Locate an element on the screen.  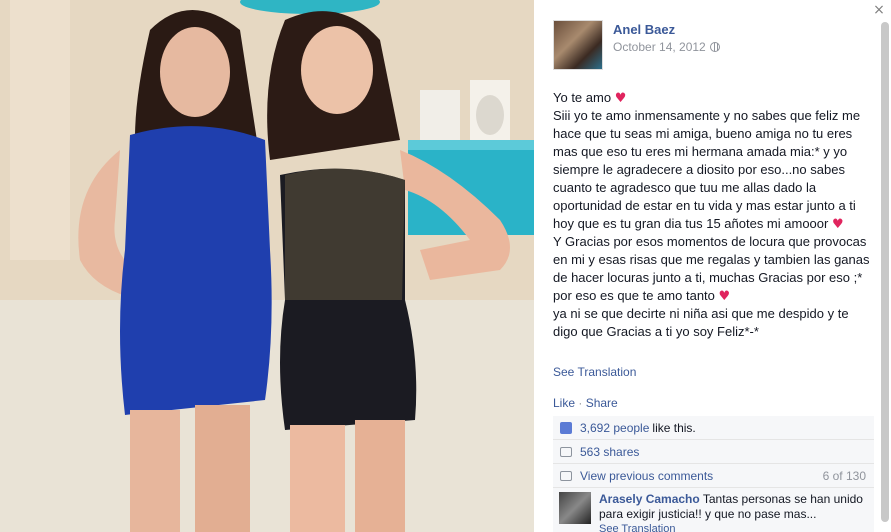
post-date-text: October 14, 2012 is located at coordinates (659, 47).